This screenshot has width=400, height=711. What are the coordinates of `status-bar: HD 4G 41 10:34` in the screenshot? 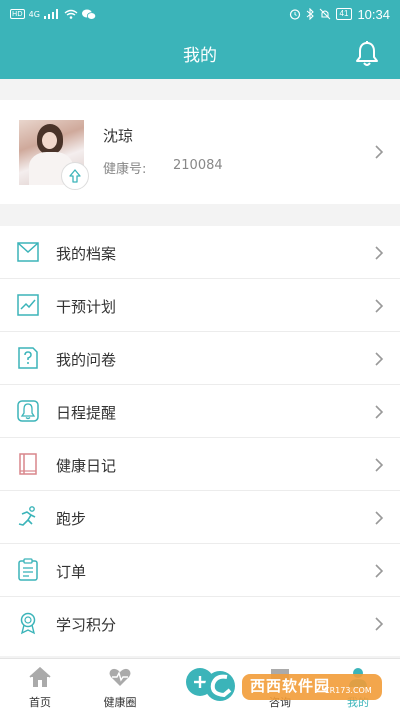 It's located at (200, 14).